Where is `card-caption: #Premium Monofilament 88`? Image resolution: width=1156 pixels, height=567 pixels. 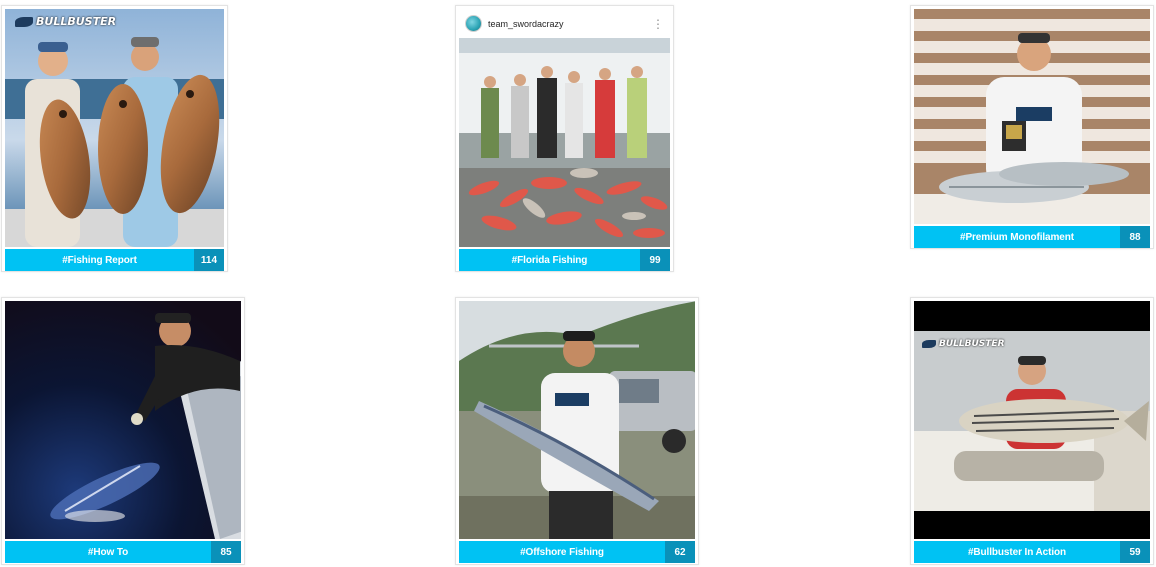
card-caption: #Premium Monofilament 88 is located at coordinates (1032, 237).